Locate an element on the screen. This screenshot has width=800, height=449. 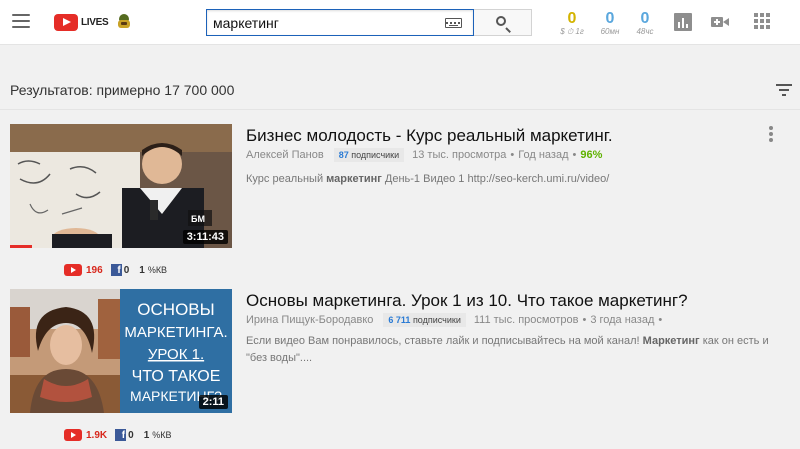
subscribers-badge: 6 711 подписчики is located at coordinates (424, 320).